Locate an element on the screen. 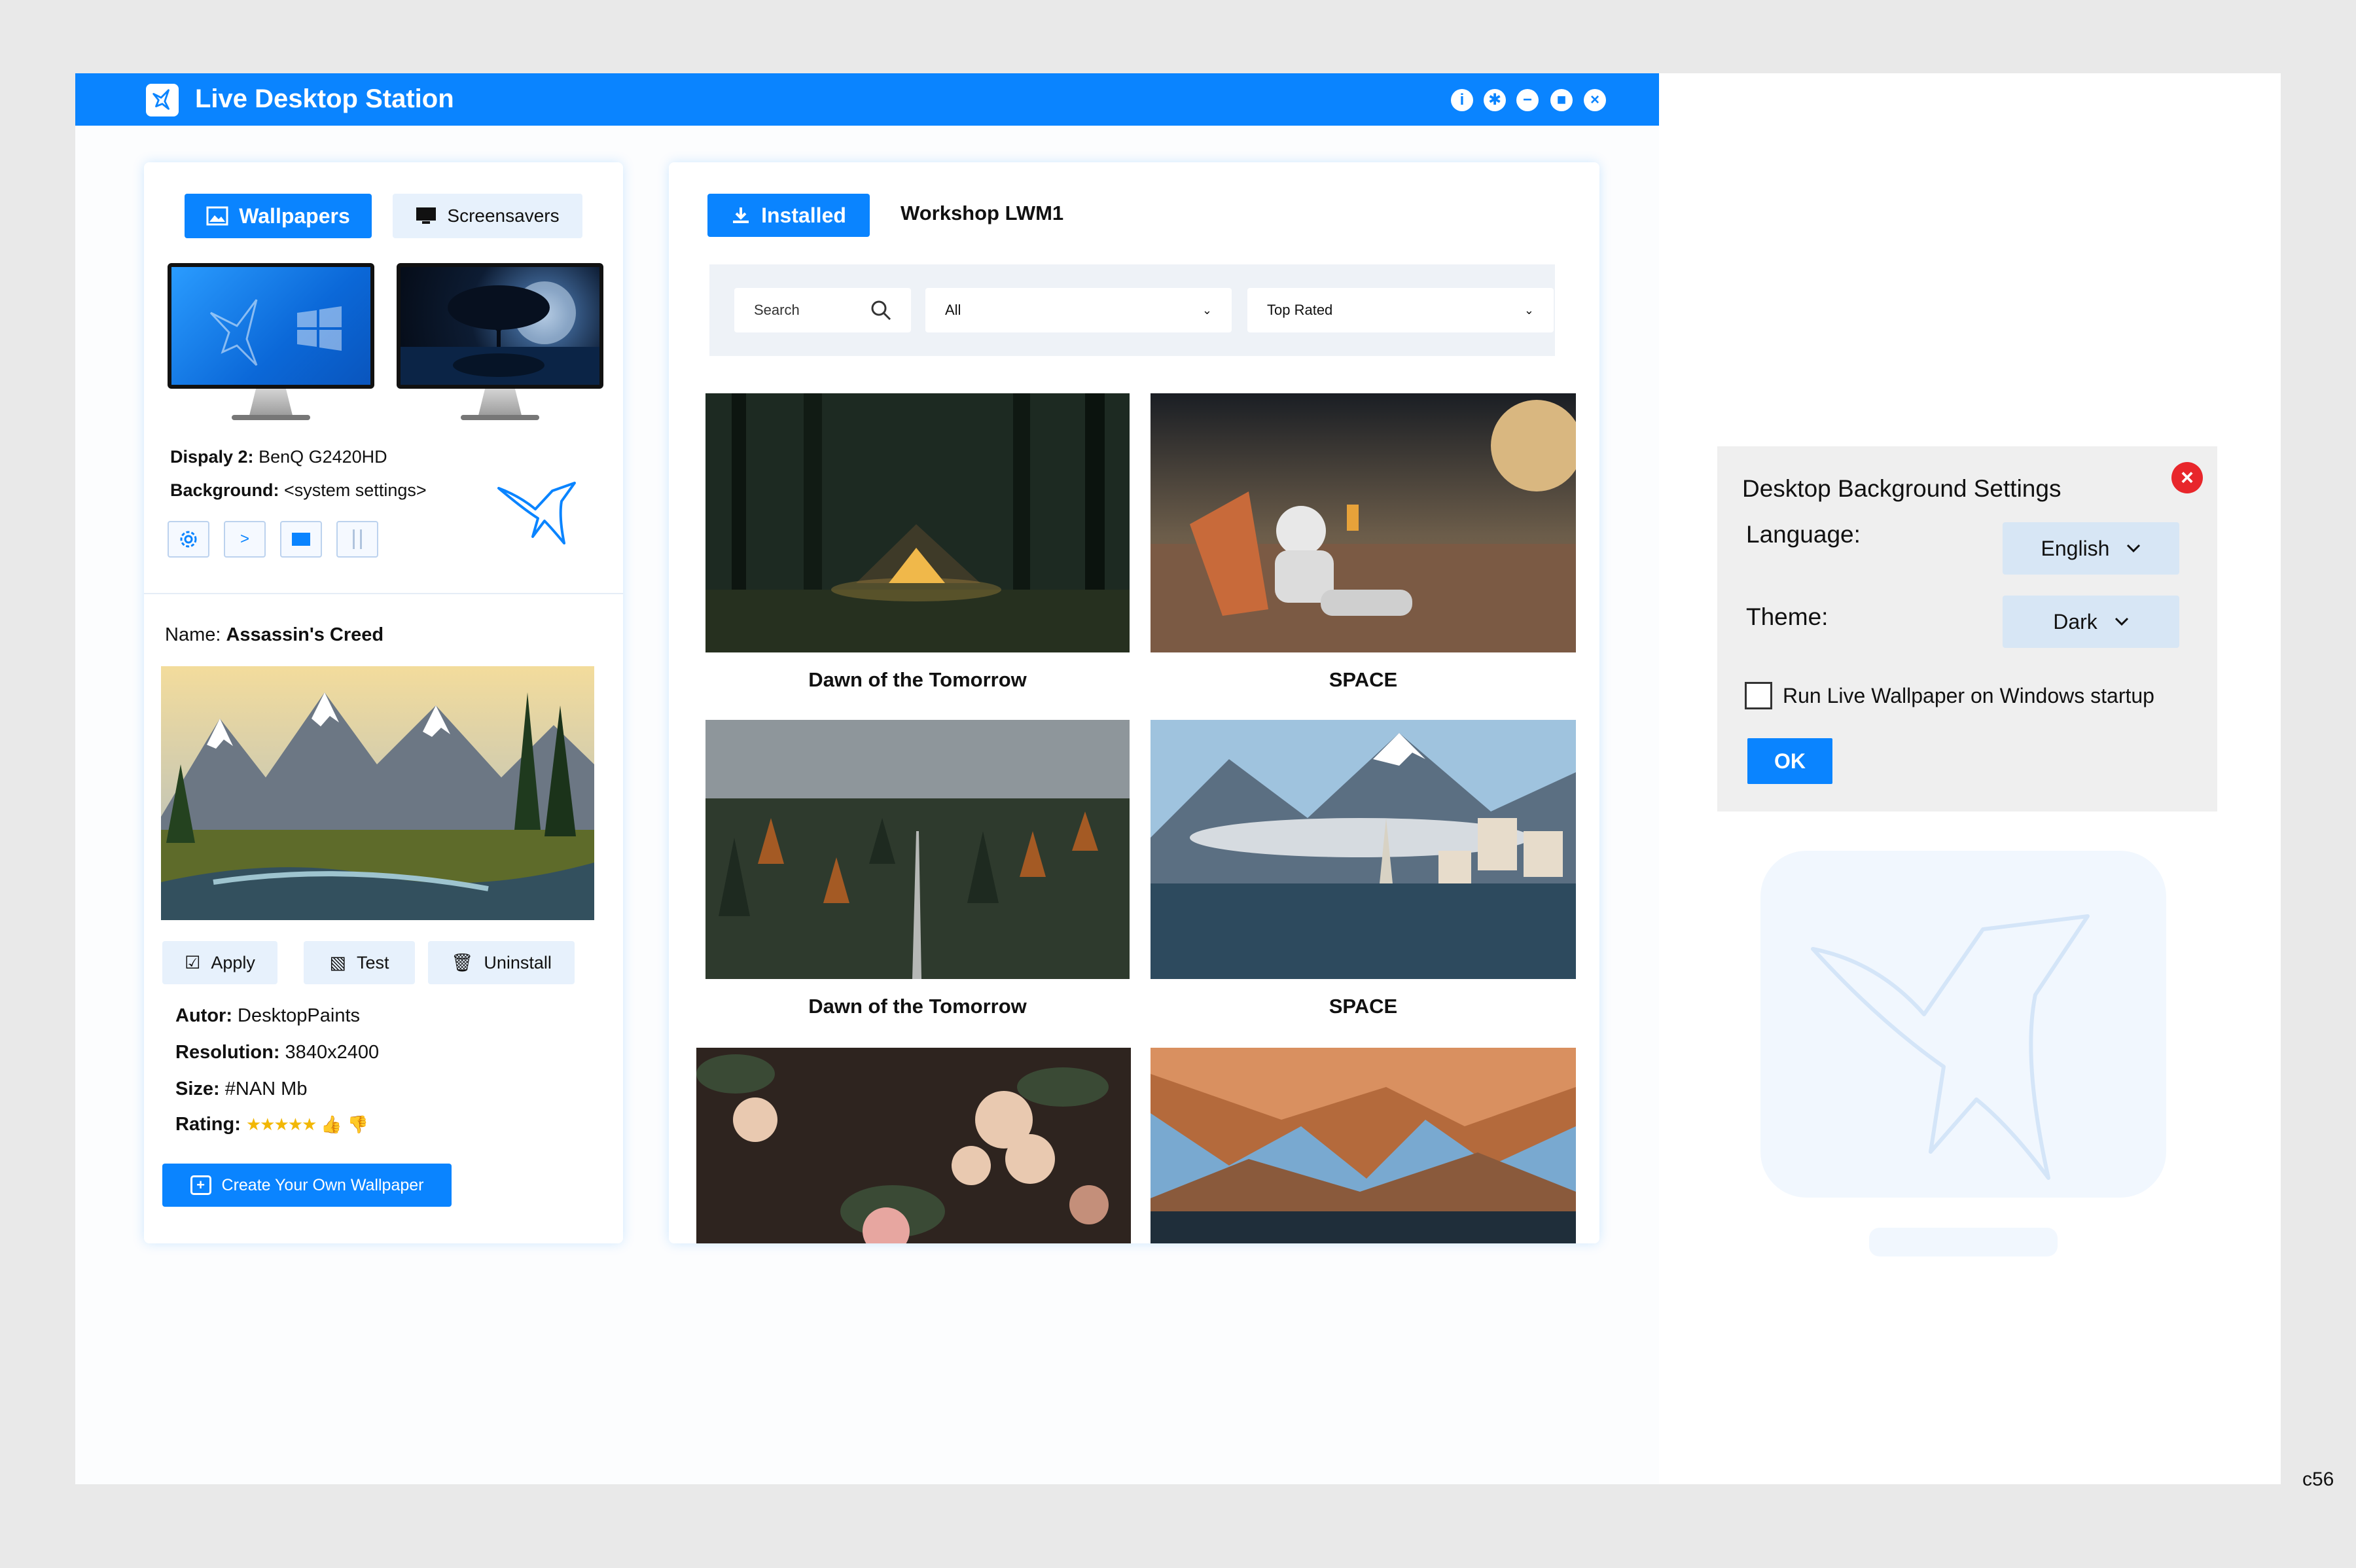 The height and width of the screenshot is (1568, 2356). hummingbird-logo-icon is located at coordinates (538, 514).